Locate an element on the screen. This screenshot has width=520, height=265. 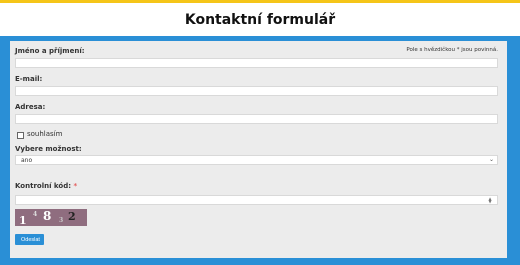
captcha-char: 1 is located at coordinates (23, 220).